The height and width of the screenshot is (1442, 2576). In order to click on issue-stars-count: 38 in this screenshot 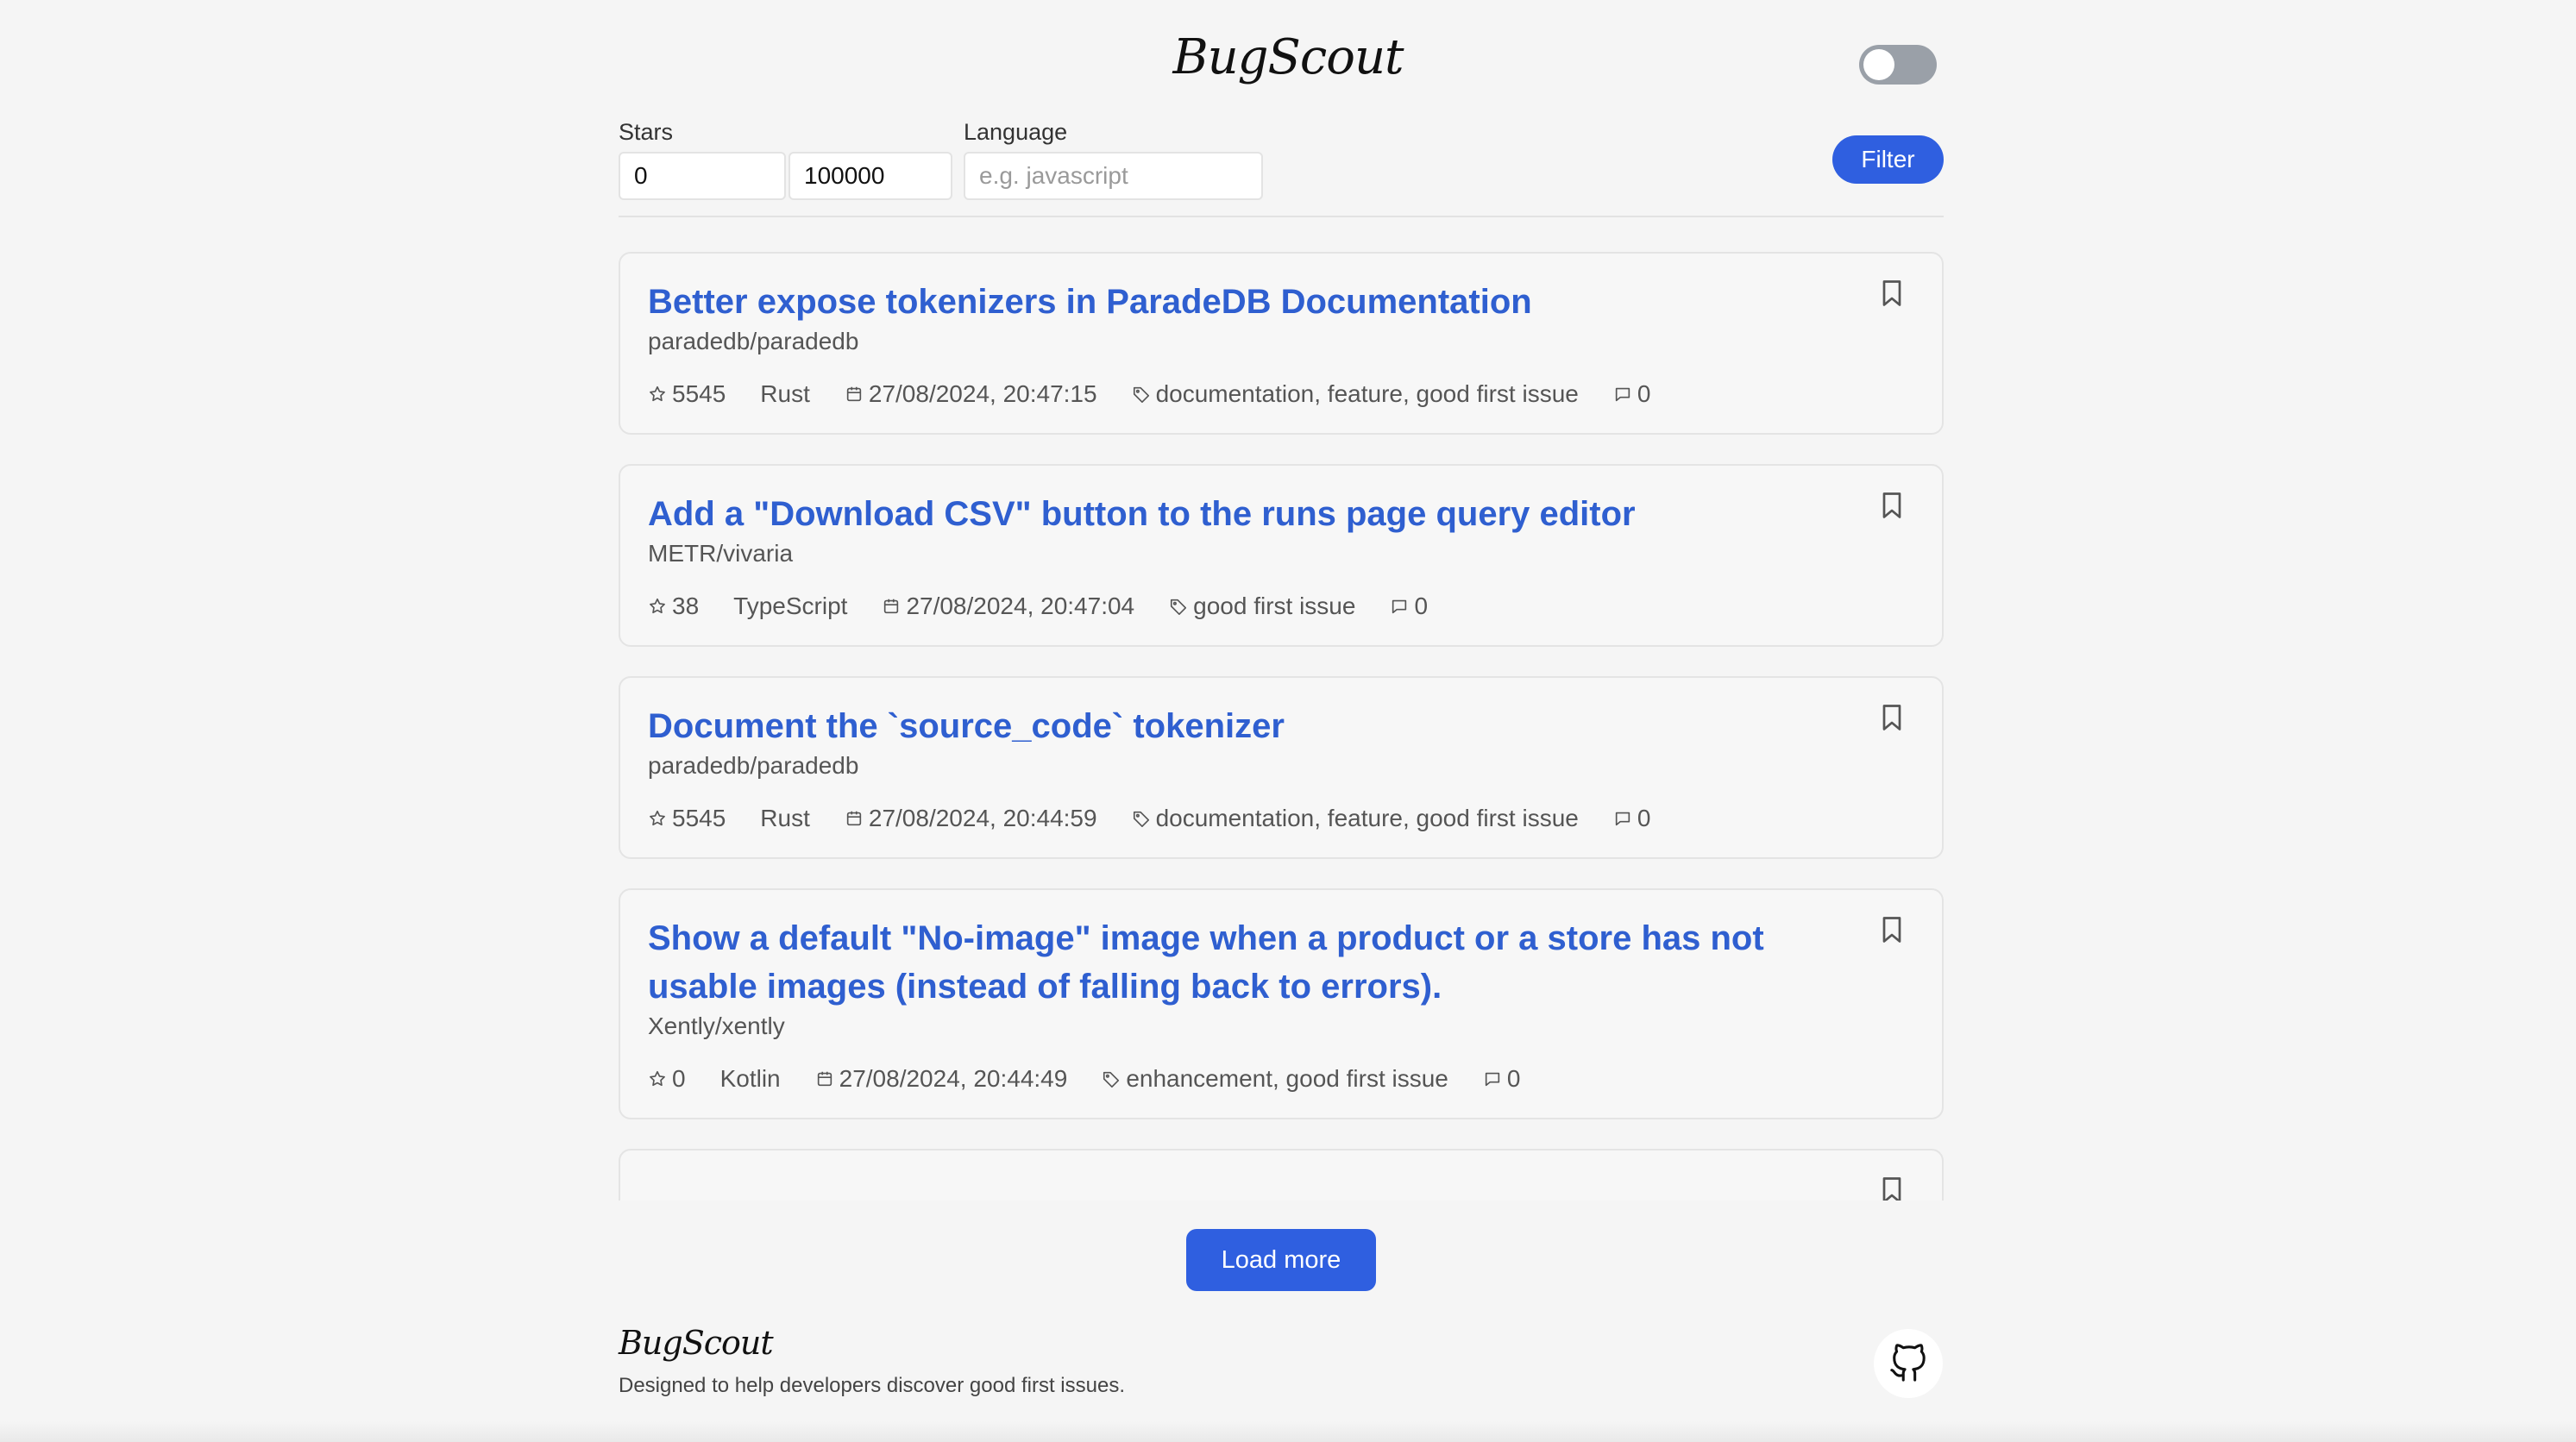, I will do `click(686, 605)`.